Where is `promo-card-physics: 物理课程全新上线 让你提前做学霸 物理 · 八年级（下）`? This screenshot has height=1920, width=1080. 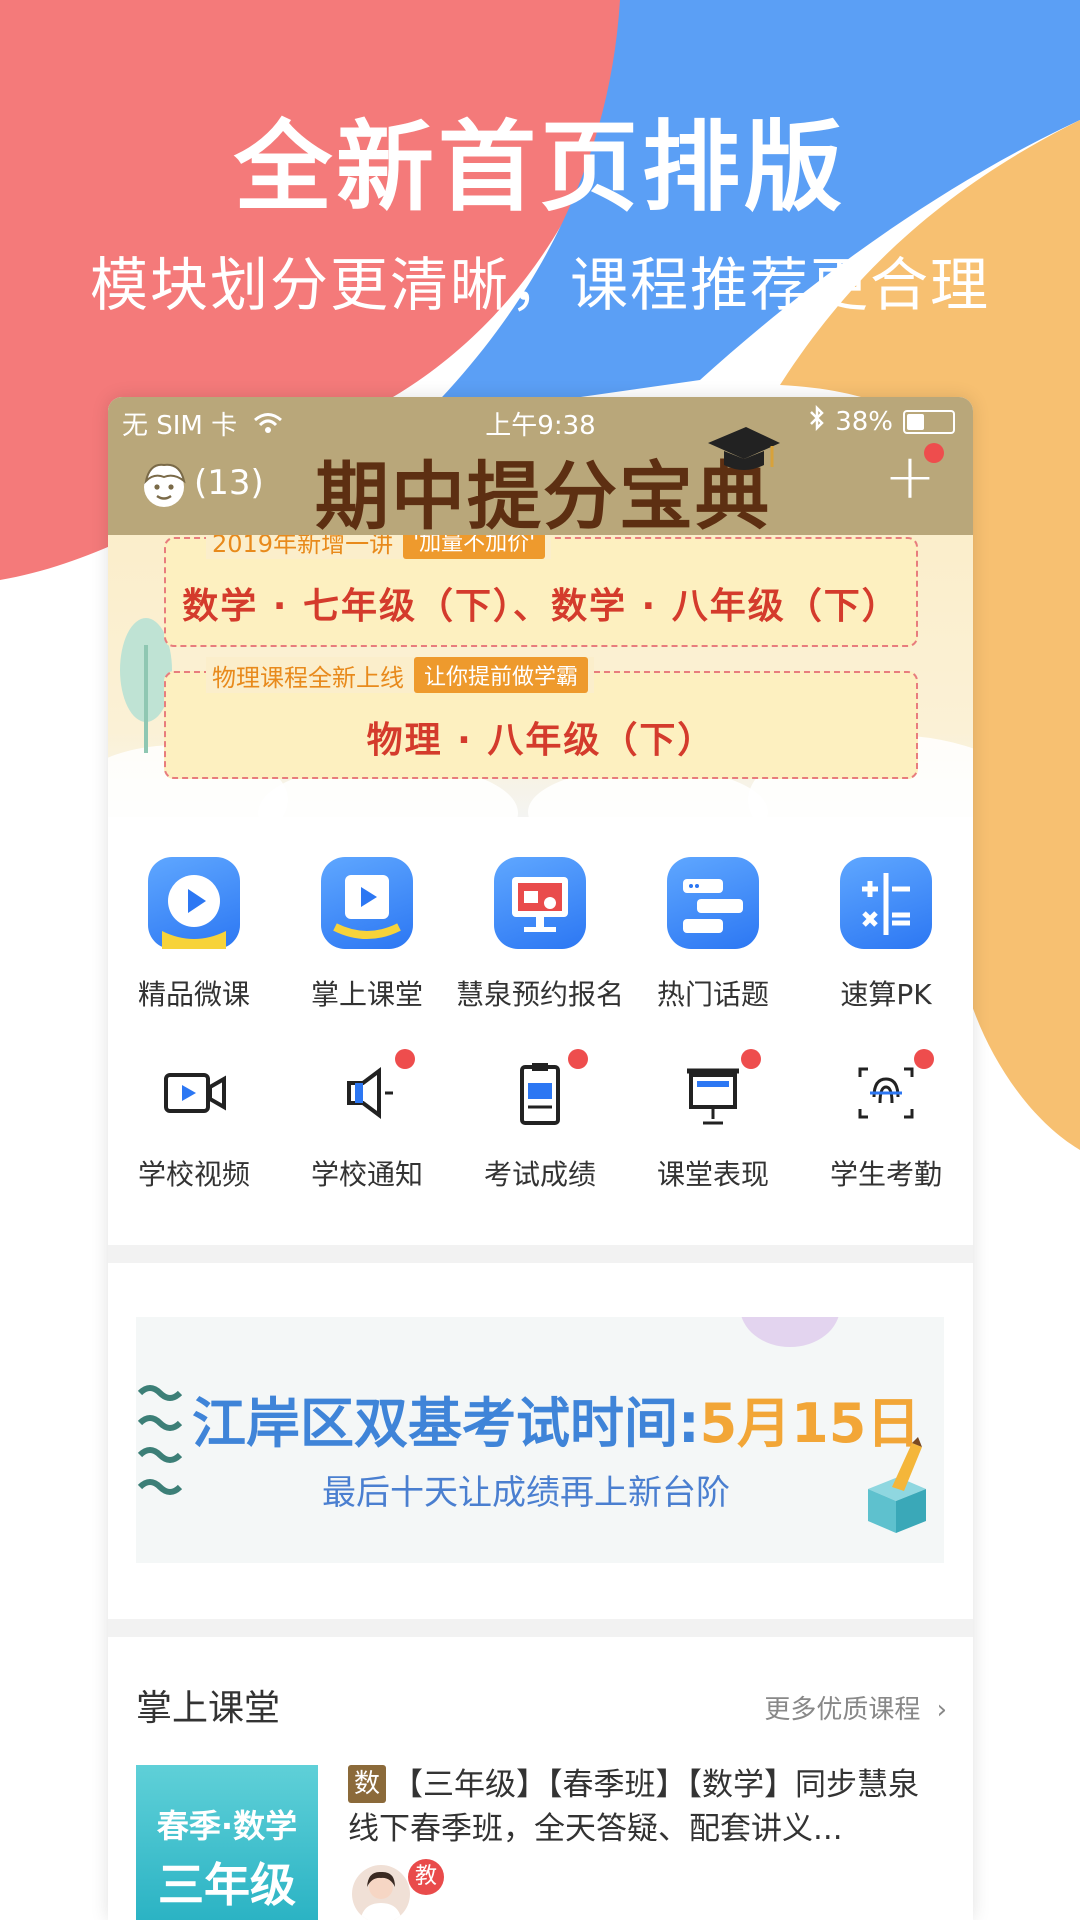
promo-card-physics: 物理课程全新上线 让你提前做学霸 物理 · 八年级（下） is located at coordinates (541, 718).